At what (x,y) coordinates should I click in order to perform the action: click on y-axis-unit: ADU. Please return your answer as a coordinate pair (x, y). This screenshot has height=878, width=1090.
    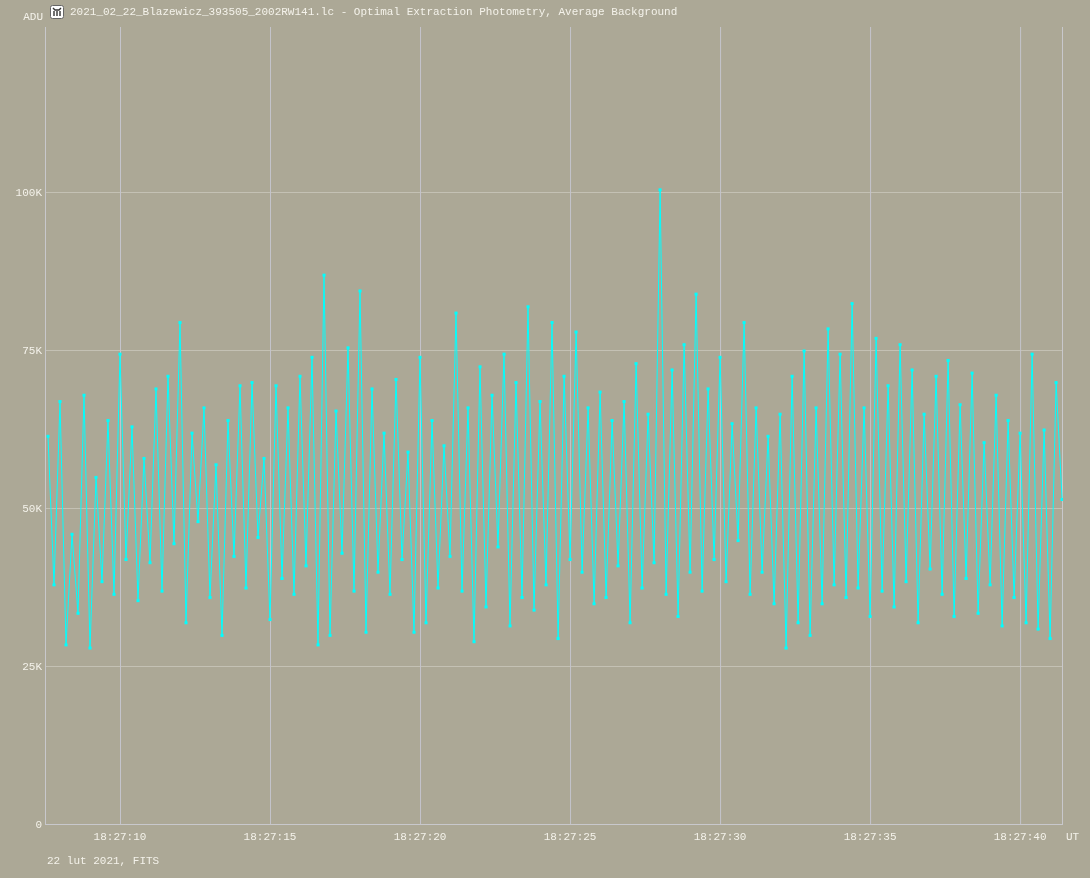
    Looking at the image, I should click on (33, 17).